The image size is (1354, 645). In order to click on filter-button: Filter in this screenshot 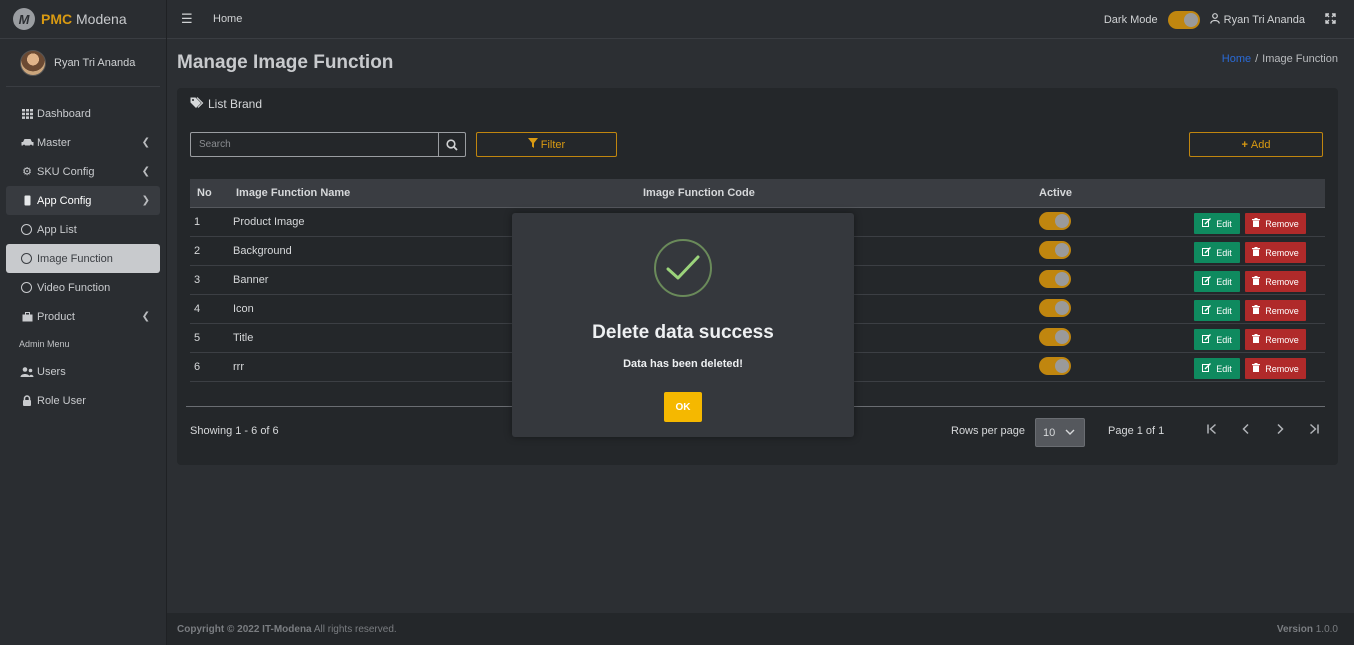, I will do `click(546, 144)`.